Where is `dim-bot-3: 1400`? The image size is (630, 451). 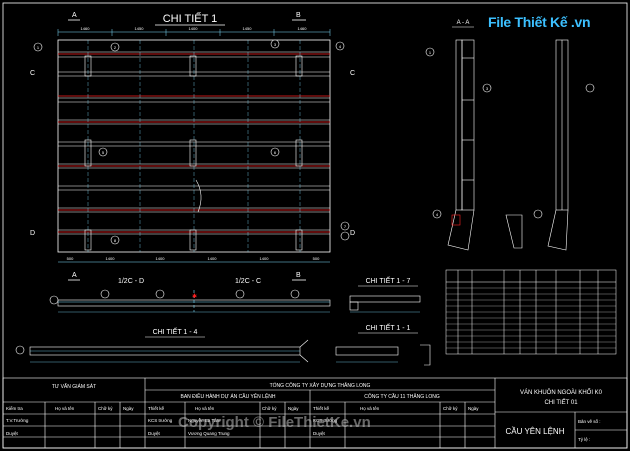 dim-bot-3: 1400 is located at coordinates (161, 258).